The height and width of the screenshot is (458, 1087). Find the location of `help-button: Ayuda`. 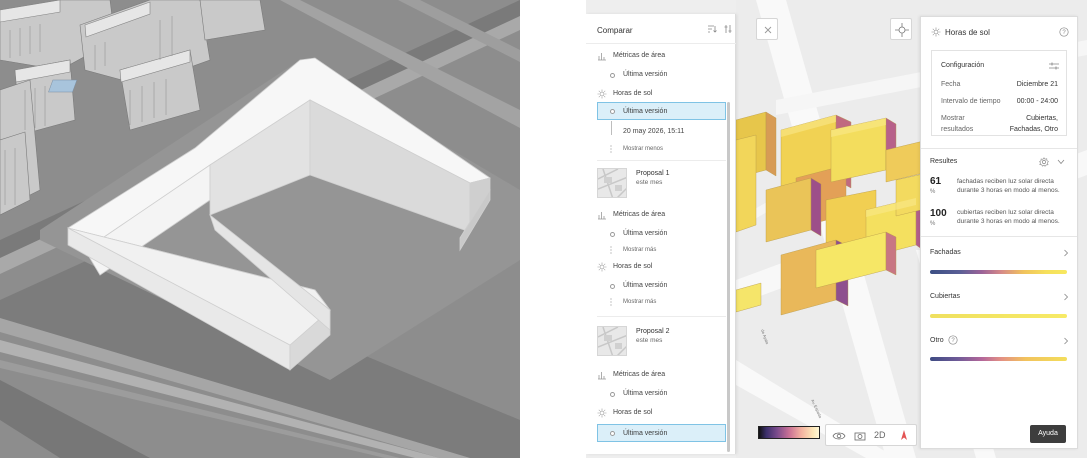

help-button: Ayuda is located at coordinates (1048, 434).